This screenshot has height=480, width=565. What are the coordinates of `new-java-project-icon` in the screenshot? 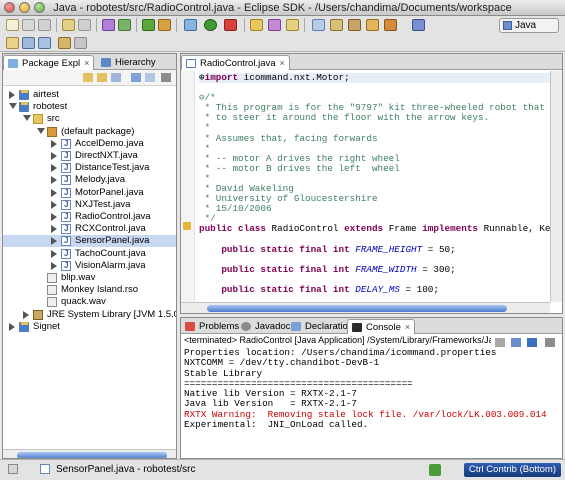 It's located at (148, 25).